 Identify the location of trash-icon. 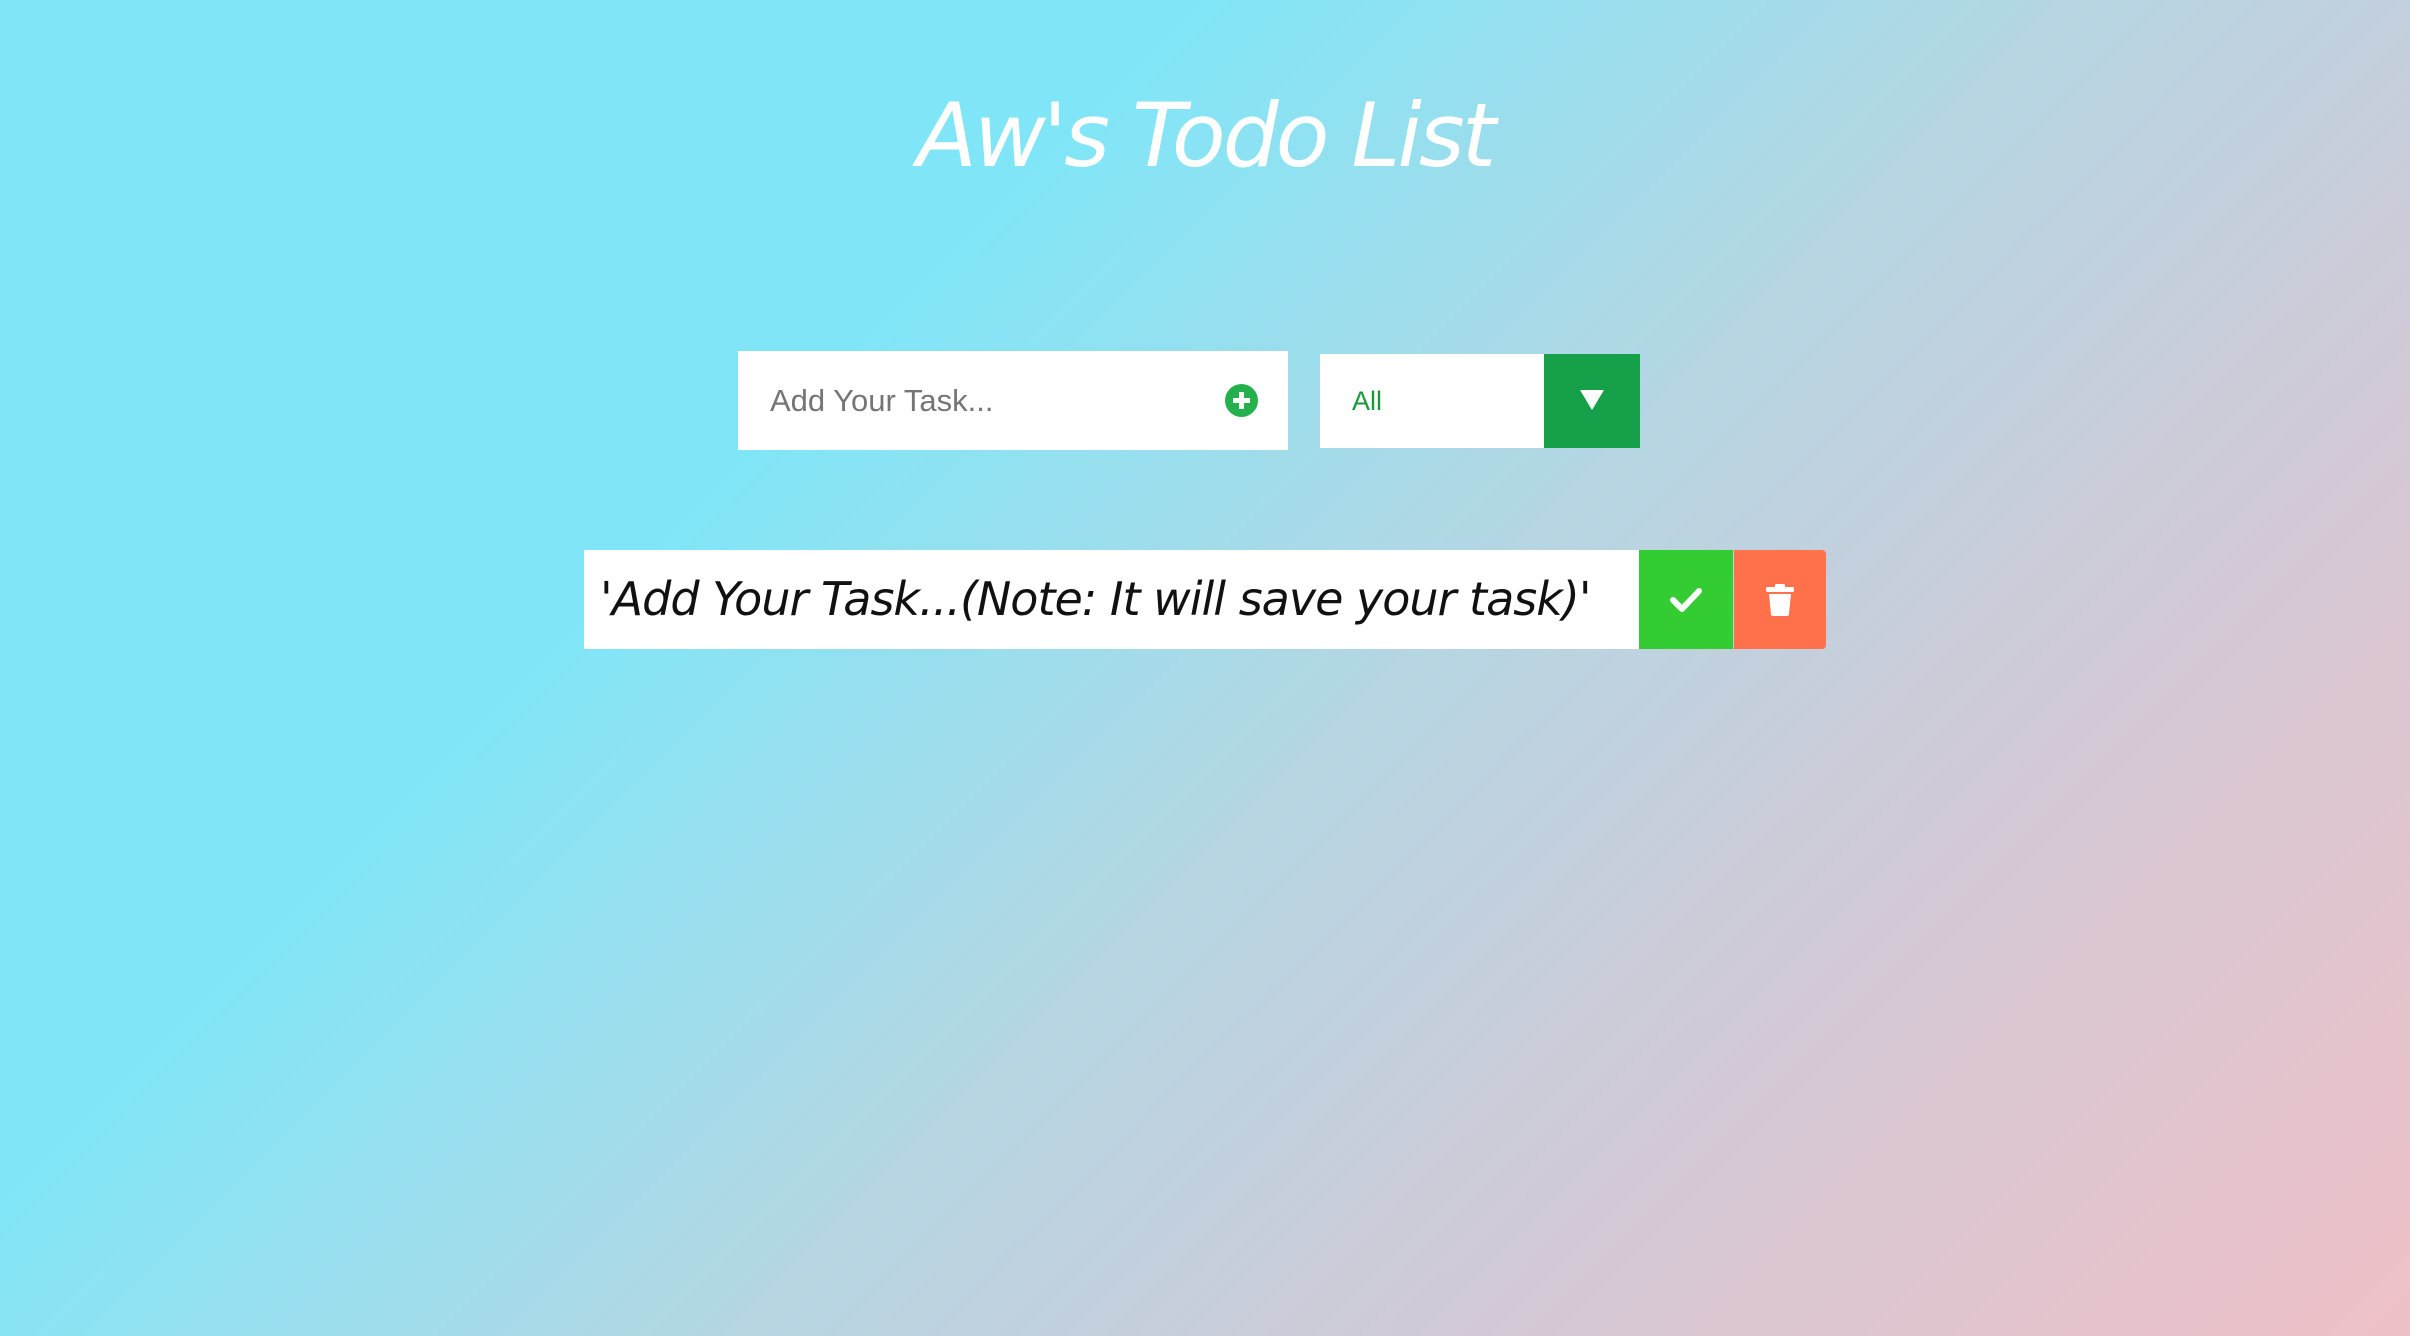
(1780, 599).